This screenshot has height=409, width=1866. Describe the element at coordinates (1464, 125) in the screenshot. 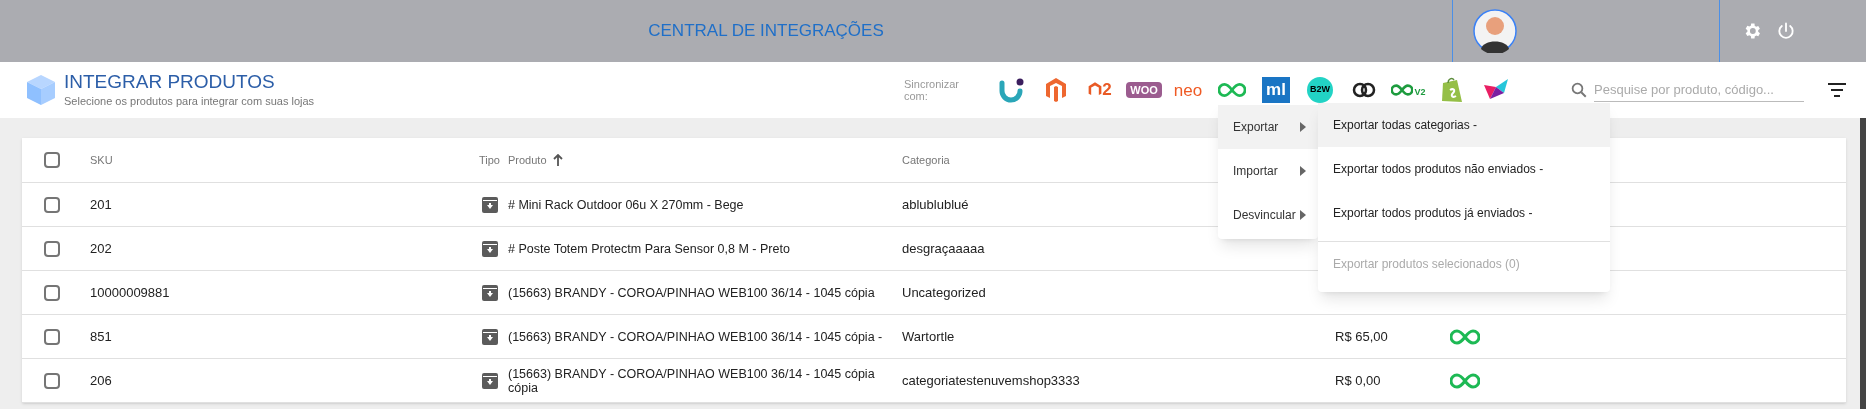

I see `menu-item: Exportar todas categorias -` at that location.